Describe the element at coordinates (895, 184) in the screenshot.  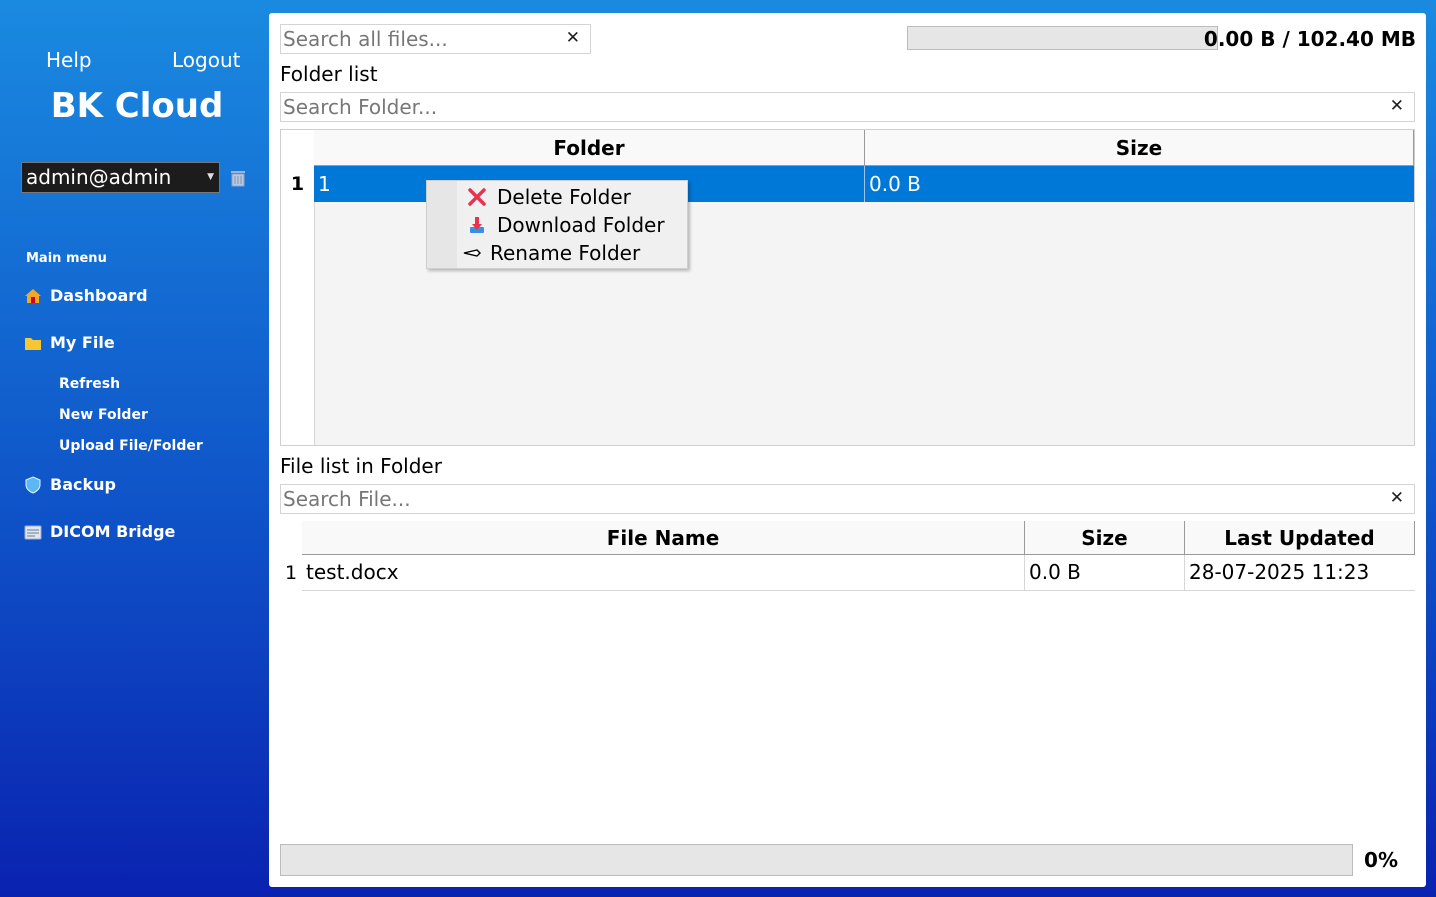
I see `folder-size-cell: 0.0 B` at that location.